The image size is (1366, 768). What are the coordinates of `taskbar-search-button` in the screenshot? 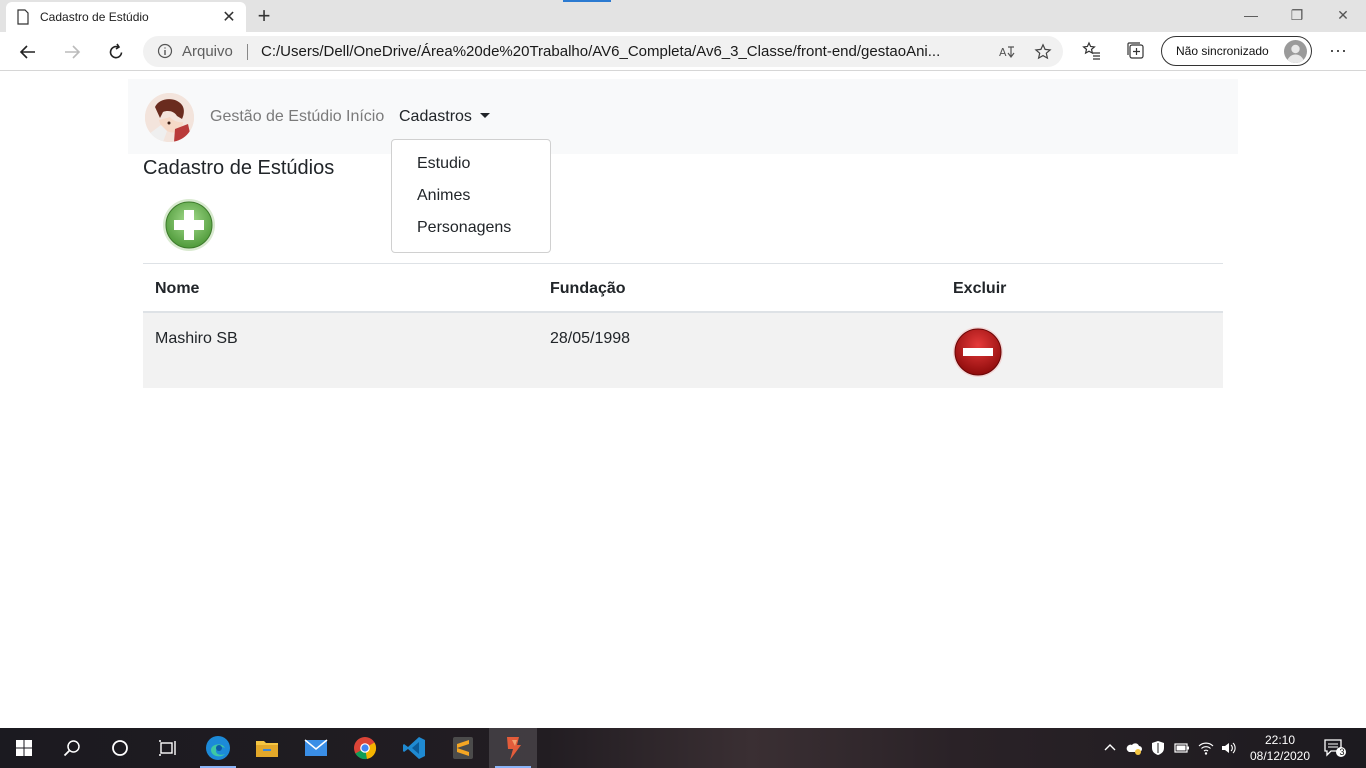 It's located at (72, 748).